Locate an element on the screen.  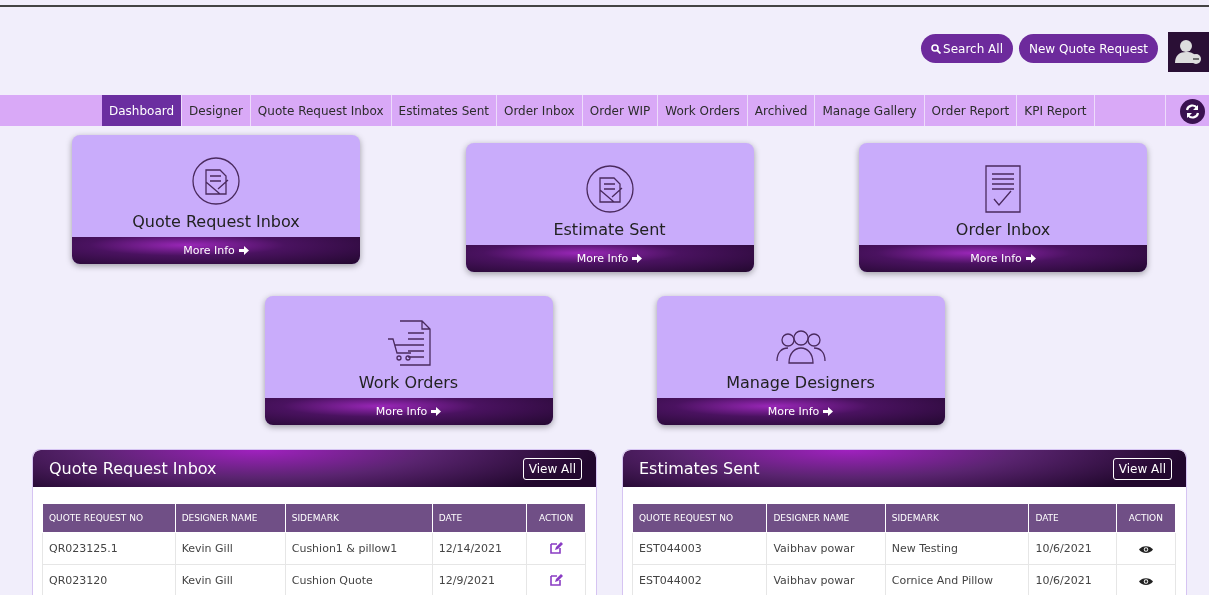
nav-tab: Quote Request Inbox is located at coordinates (321, 110).